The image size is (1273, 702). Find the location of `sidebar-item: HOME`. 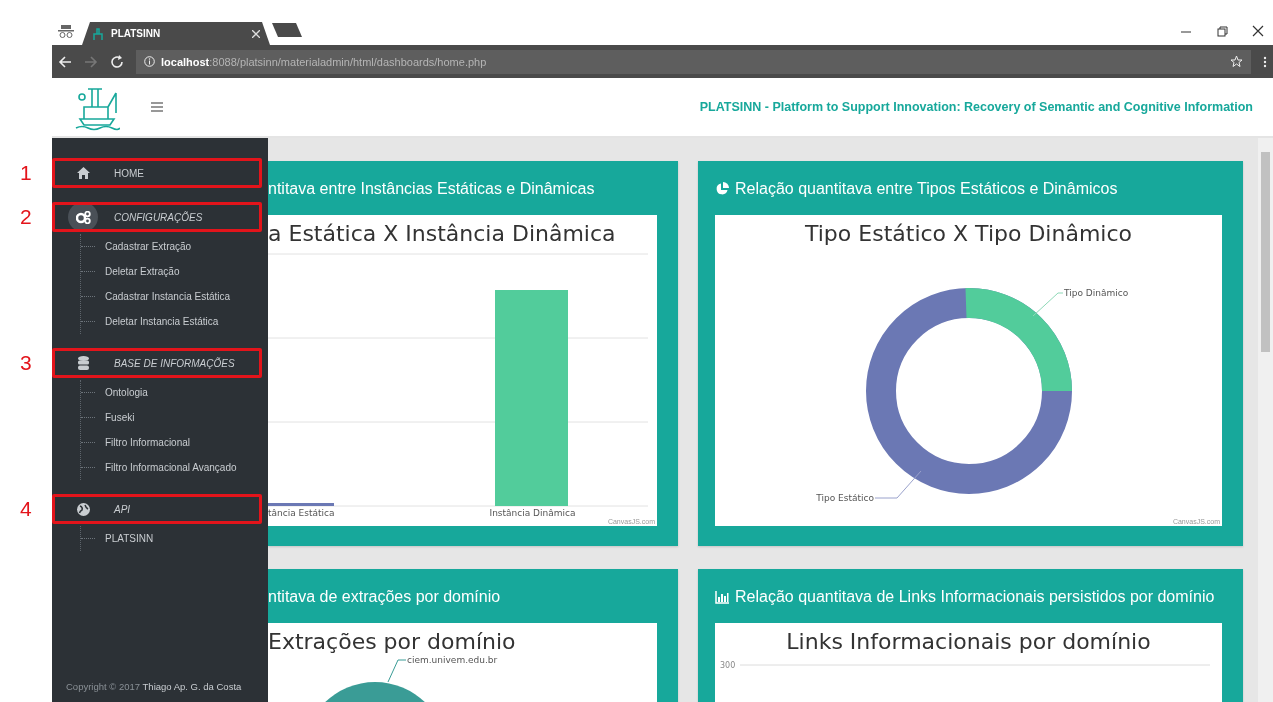

sidebar-item: HOME is located at coordinates (157, 173).